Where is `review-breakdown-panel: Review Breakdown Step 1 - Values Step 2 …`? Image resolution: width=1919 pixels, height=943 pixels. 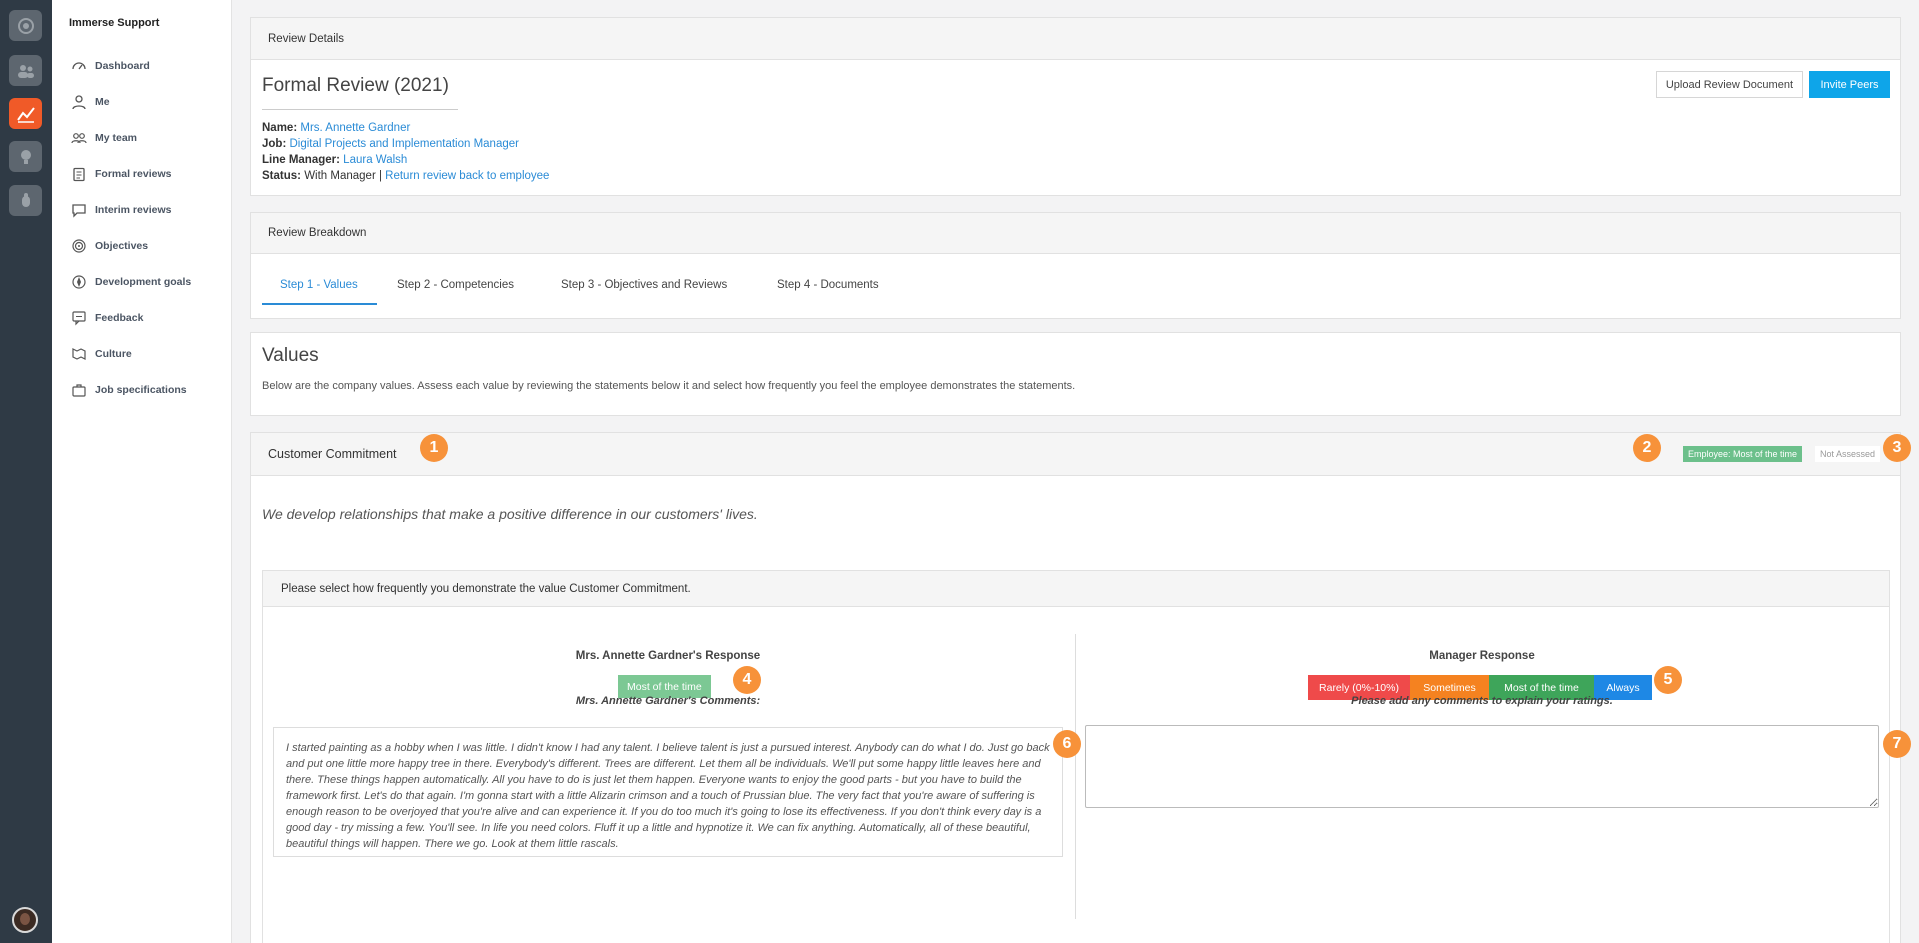
review-breakdown-panel: Review Breakdown Step 1 - Values Step 2 … is located at coordinates (1075, 265).